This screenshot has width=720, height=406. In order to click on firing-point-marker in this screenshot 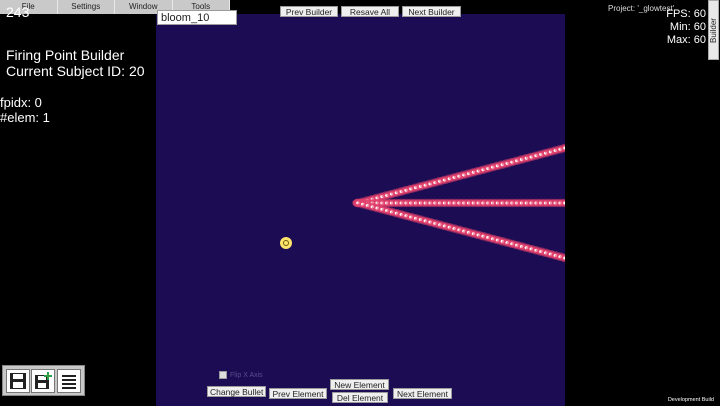, I will do `click(286, 243)`.